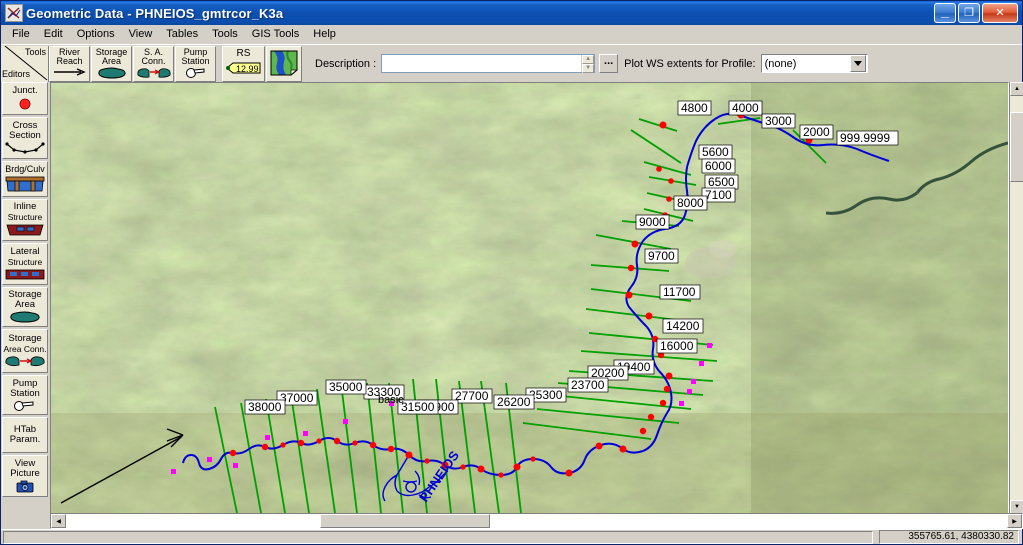  I want to click on cross-section-label: 9000, so click(652, 222).